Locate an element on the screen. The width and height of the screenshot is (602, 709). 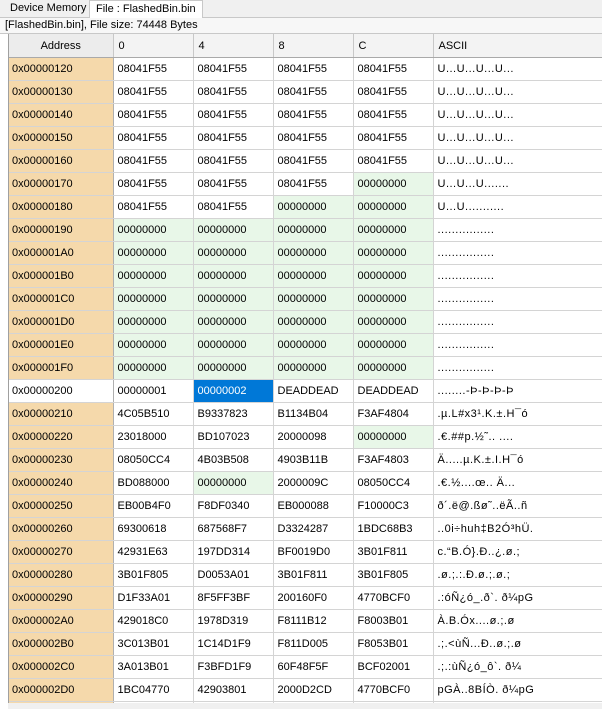
hex-word-cell: BCF02001 is located at coordinates (393, 667).